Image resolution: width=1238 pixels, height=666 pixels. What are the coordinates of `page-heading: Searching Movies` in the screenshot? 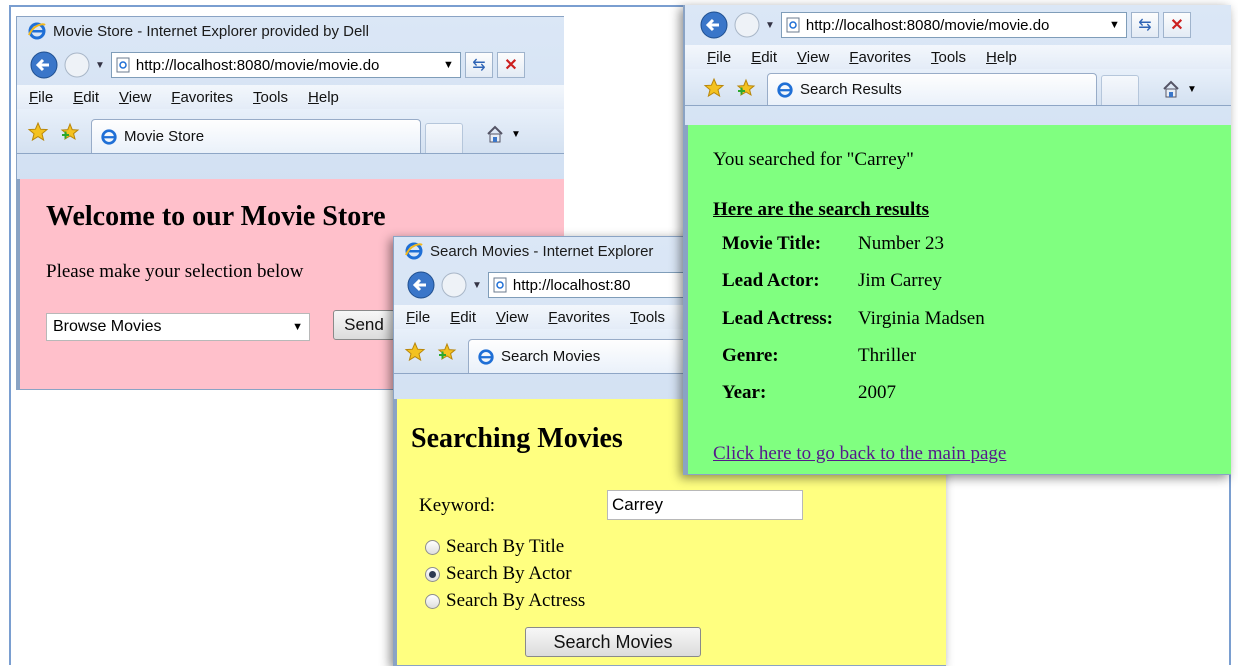 It's located at (517, 438).